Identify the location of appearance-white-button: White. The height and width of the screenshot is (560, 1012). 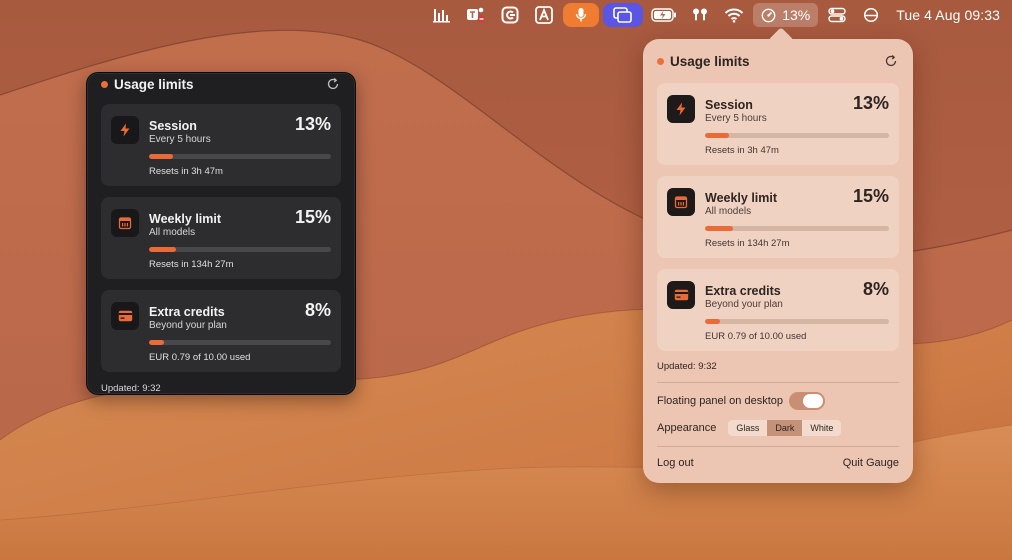
(821, 428).